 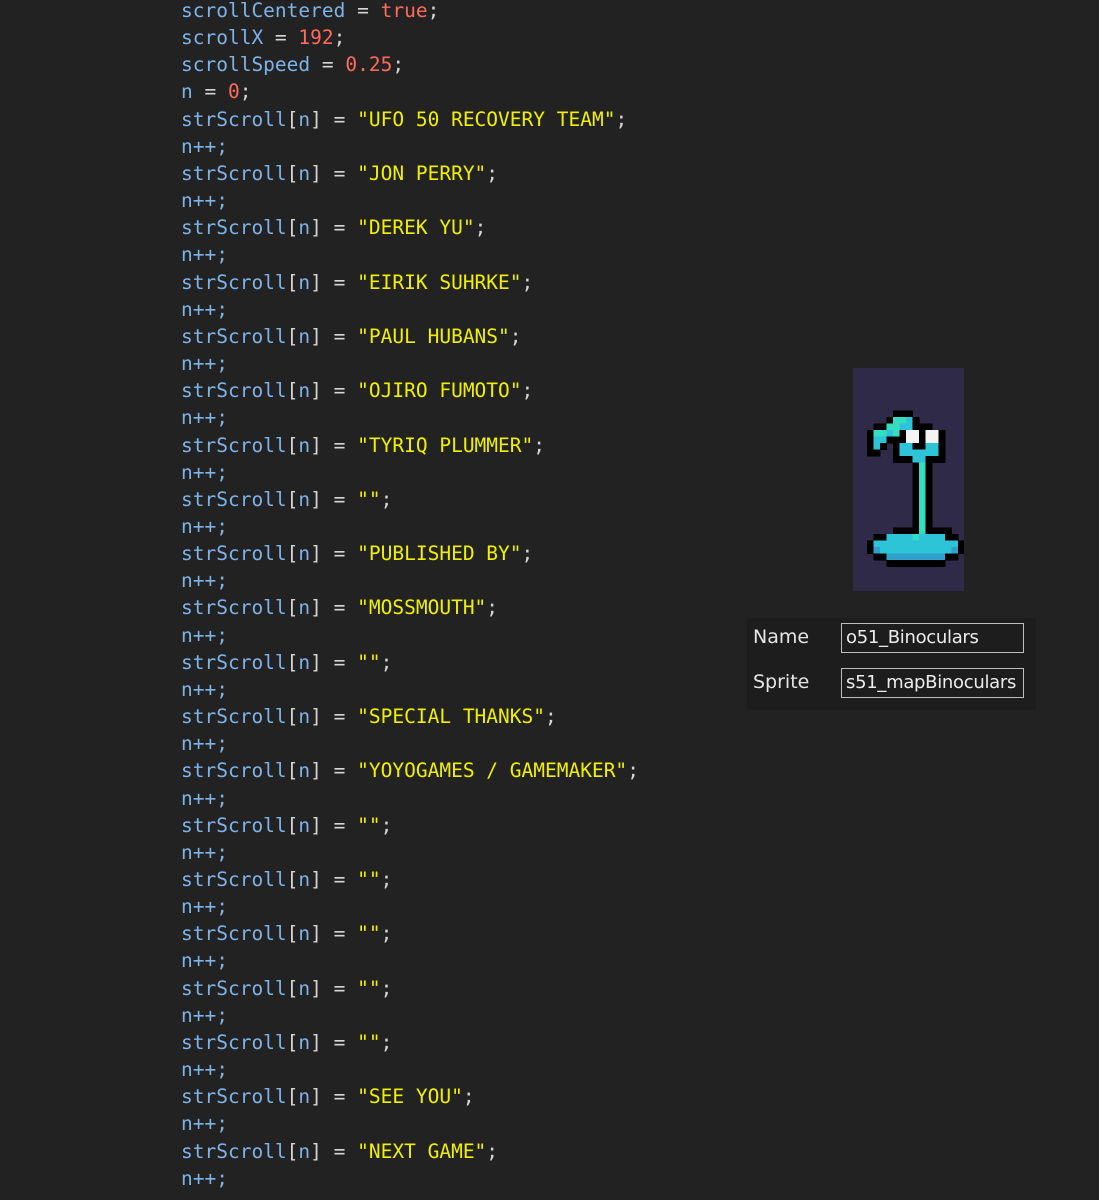 What do you see at coordinates (410, 119) in the screenshot?
I see `code-line: strScroll[n] = "UFO 50 RECOVERY TEAM";` at bounding box center [410, 119].